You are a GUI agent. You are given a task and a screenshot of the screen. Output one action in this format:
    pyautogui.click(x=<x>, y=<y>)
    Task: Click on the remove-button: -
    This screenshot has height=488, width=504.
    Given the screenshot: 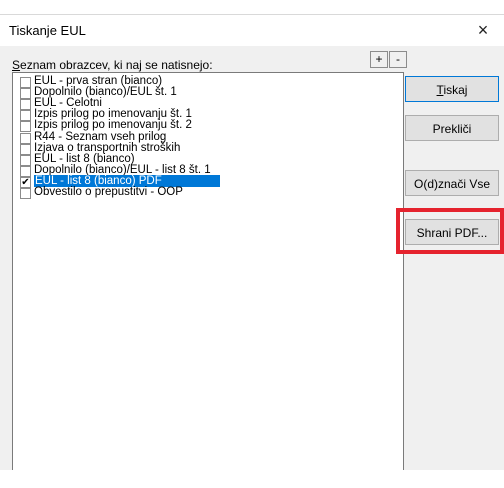 What is the action you would take?
    pyautogui.click(x=398, y=59)
    